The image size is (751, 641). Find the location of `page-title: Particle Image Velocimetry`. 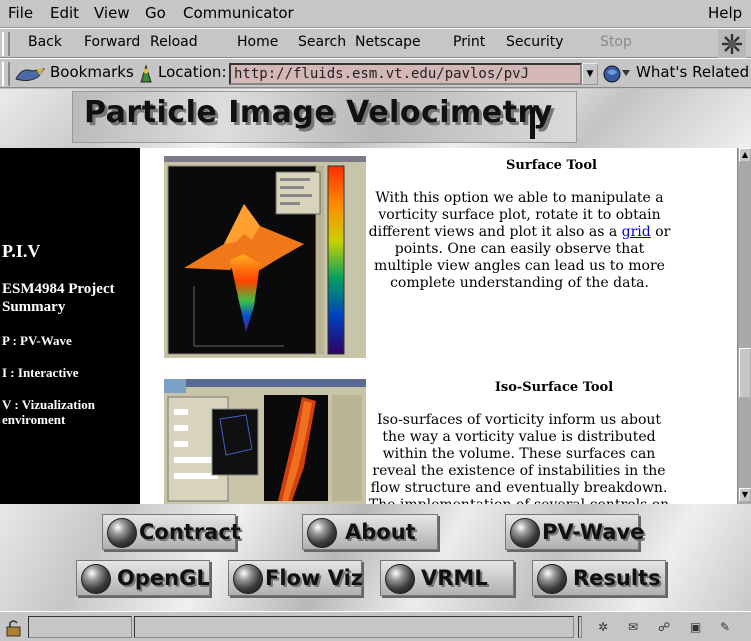

page-title: Particle Image Velocimetry is located at coordinates (318, 112).